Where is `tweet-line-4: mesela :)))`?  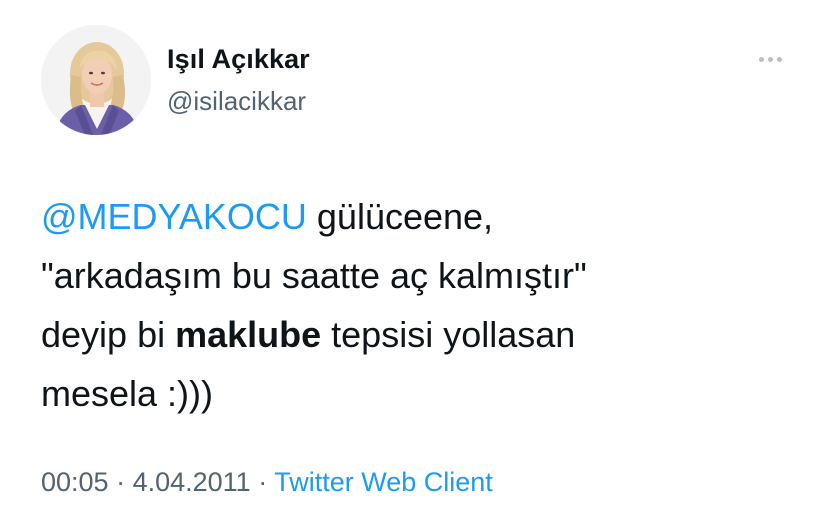 tweet-line-4: mesela :))) is located at coordinates (127, 393).